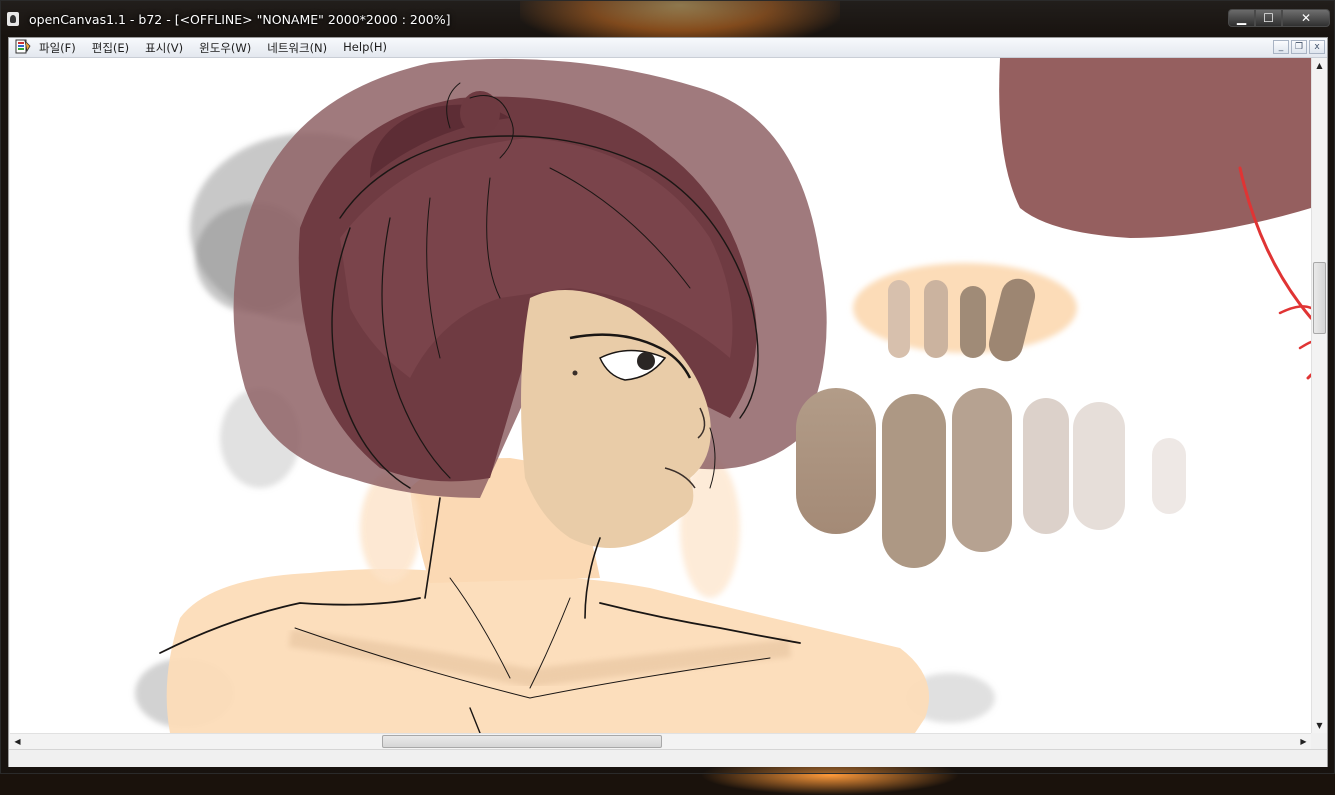  What do you see at coordinates (164, 48) in the screenshot?
I see `menu-view: 표시(V)` at bounding box center [164, 48].